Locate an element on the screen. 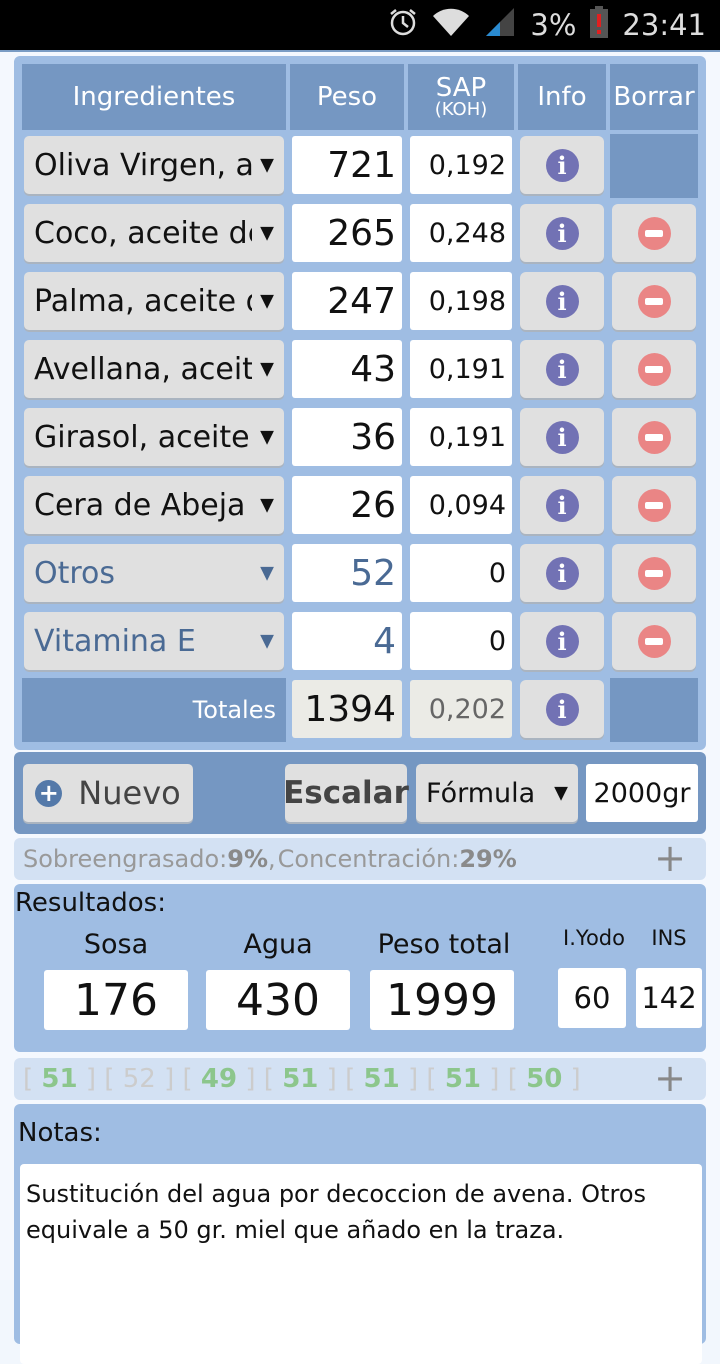 The width and height of the screenshot is (720, 1364). sap-input: 0,248 is located at coordinates (461, 233).